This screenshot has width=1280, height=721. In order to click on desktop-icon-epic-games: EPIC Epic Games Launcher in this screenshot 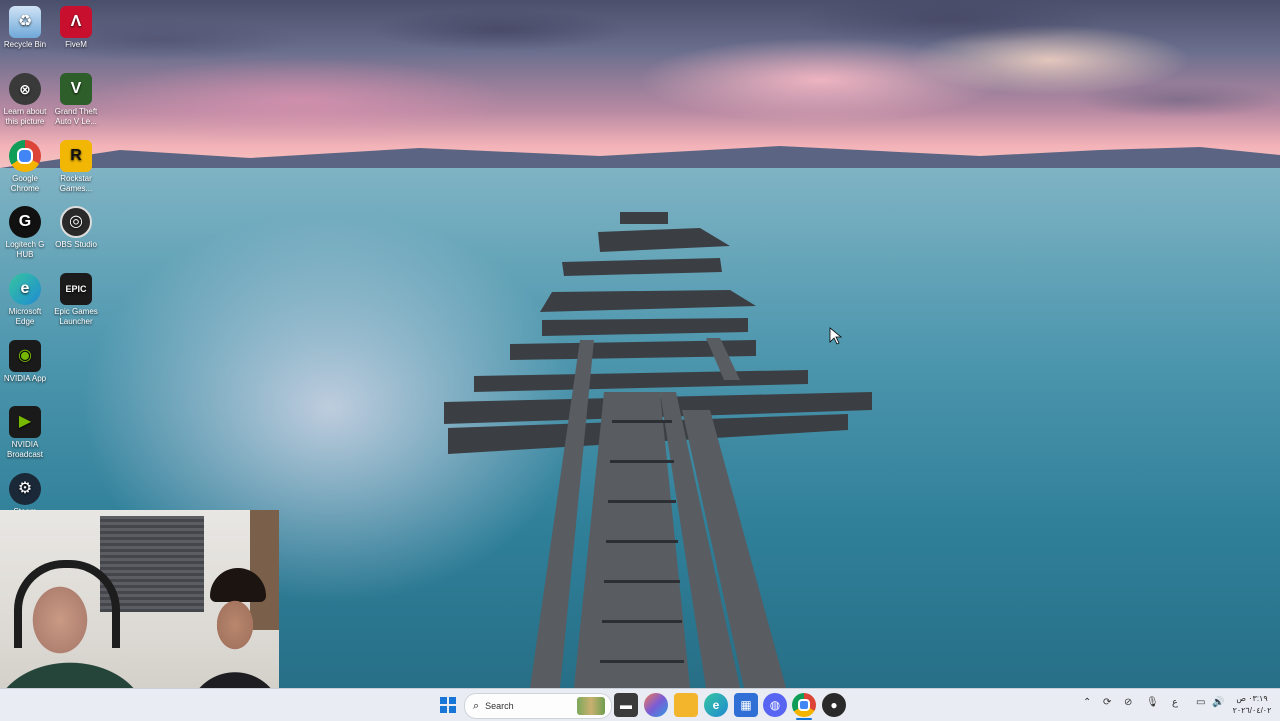, I will do `click(76, 300)`.